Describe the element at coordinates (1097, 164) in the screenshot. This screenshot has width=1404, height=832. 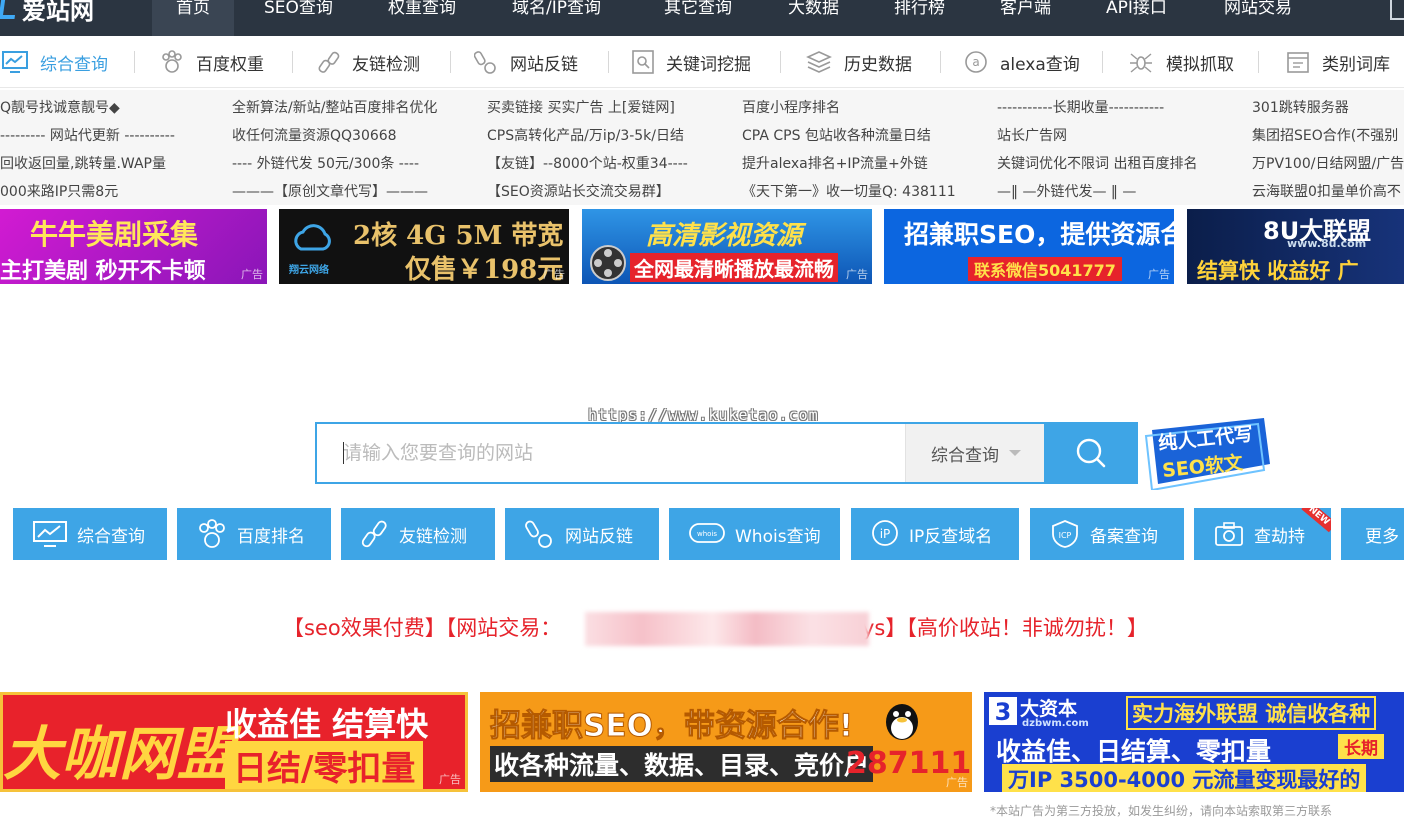
I see `ad-link: 关键词优化不限词 出租百度排名` at that location.